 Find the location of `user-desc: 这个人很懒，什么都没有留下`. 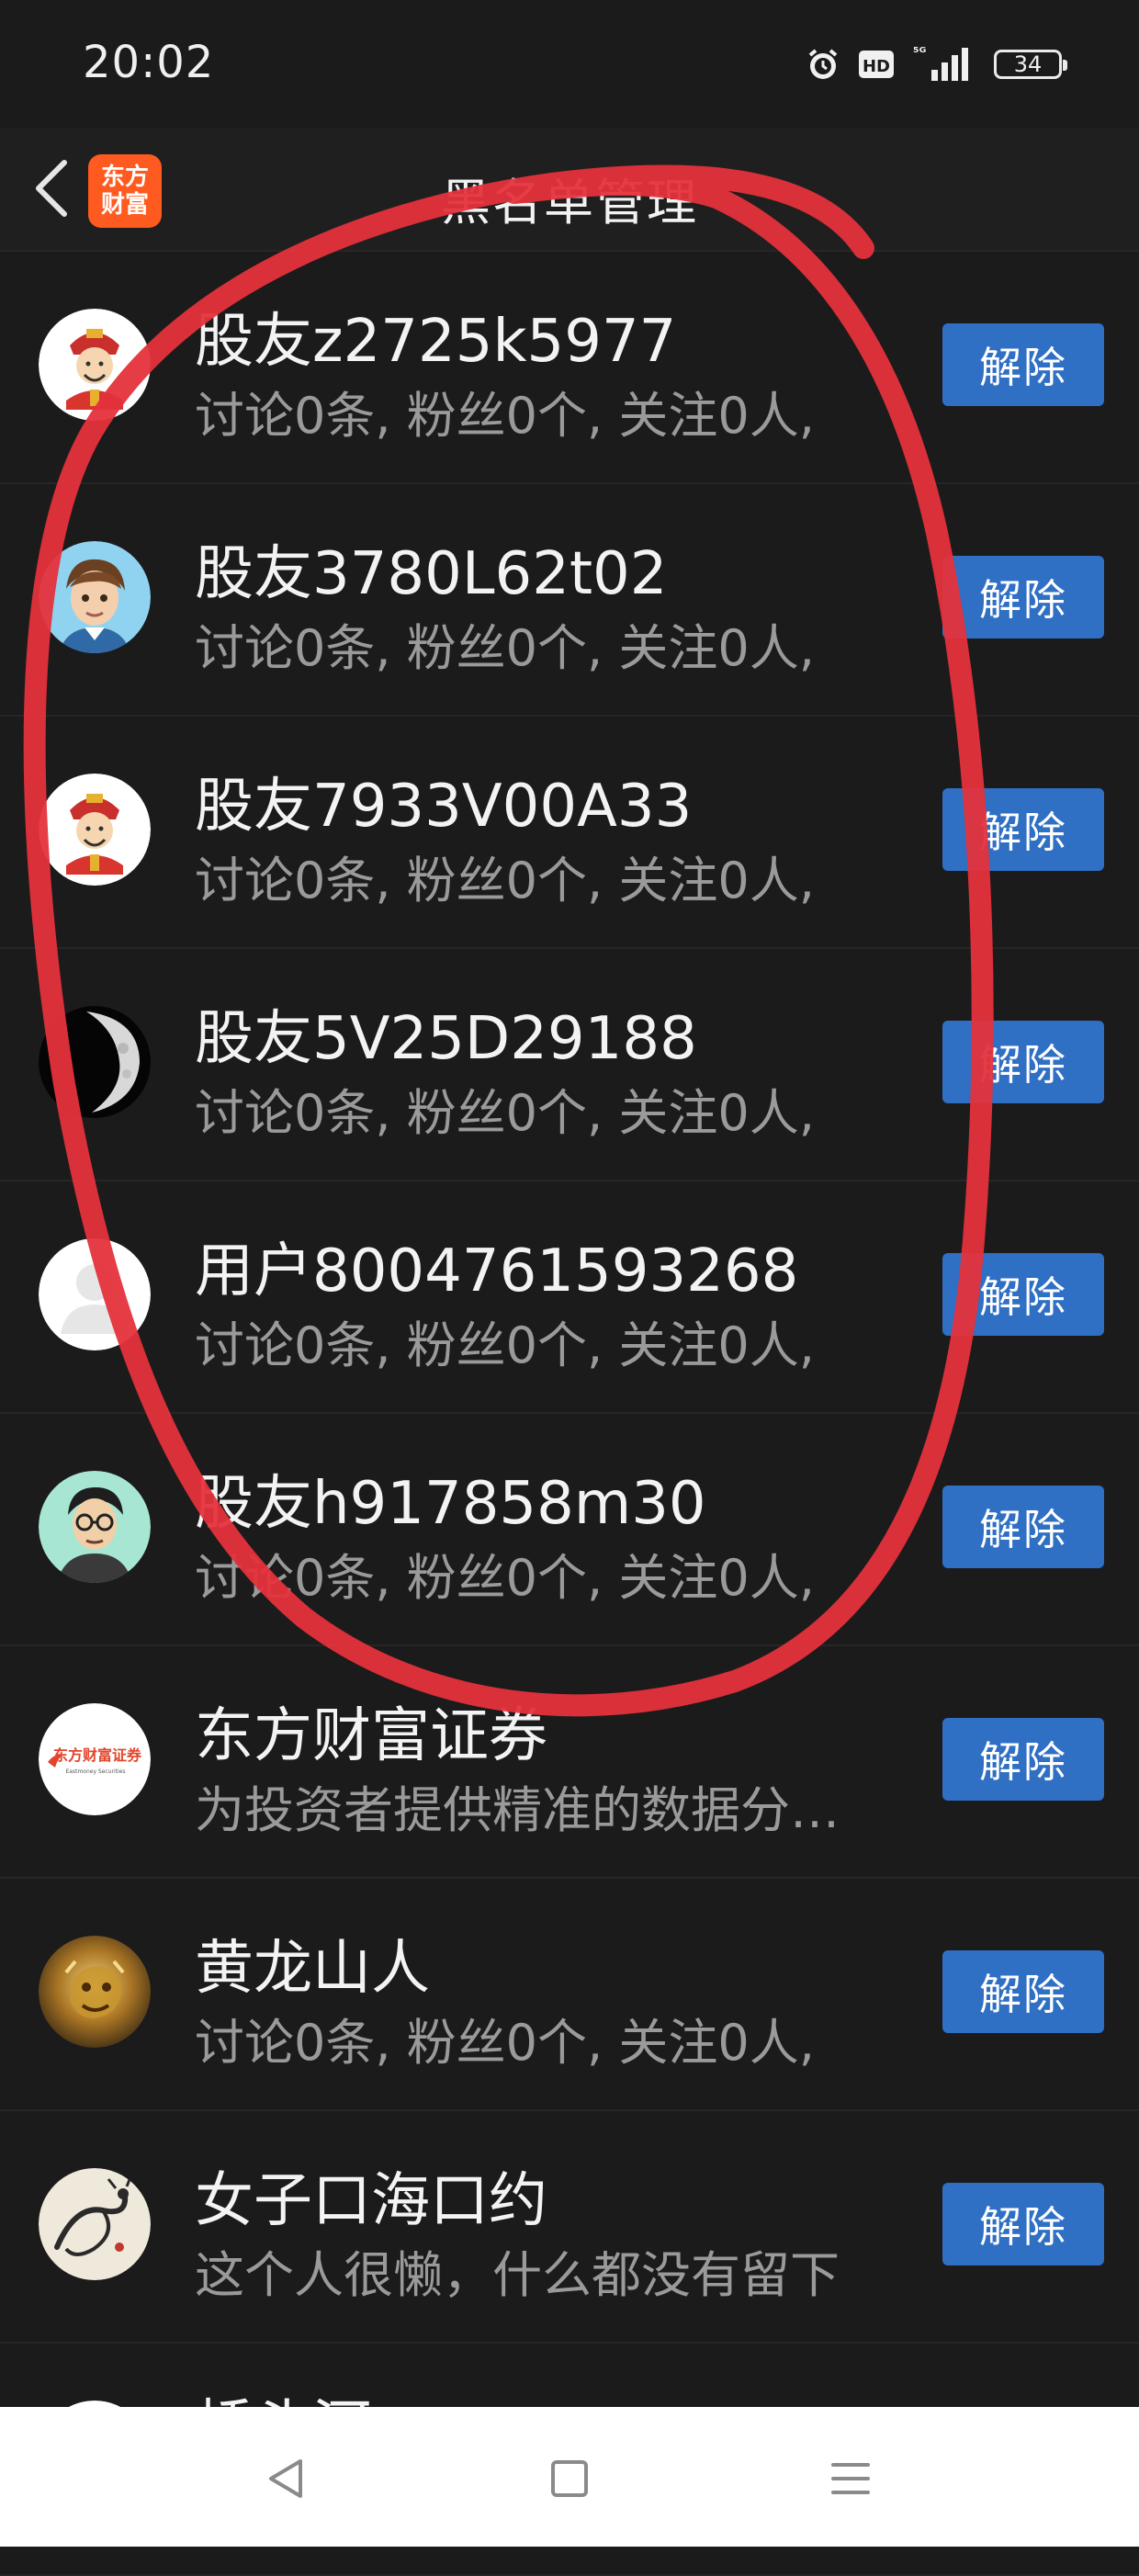

user-desc: 这个人很懒，什么都没有留下 is located at coordinates (517, 2275).